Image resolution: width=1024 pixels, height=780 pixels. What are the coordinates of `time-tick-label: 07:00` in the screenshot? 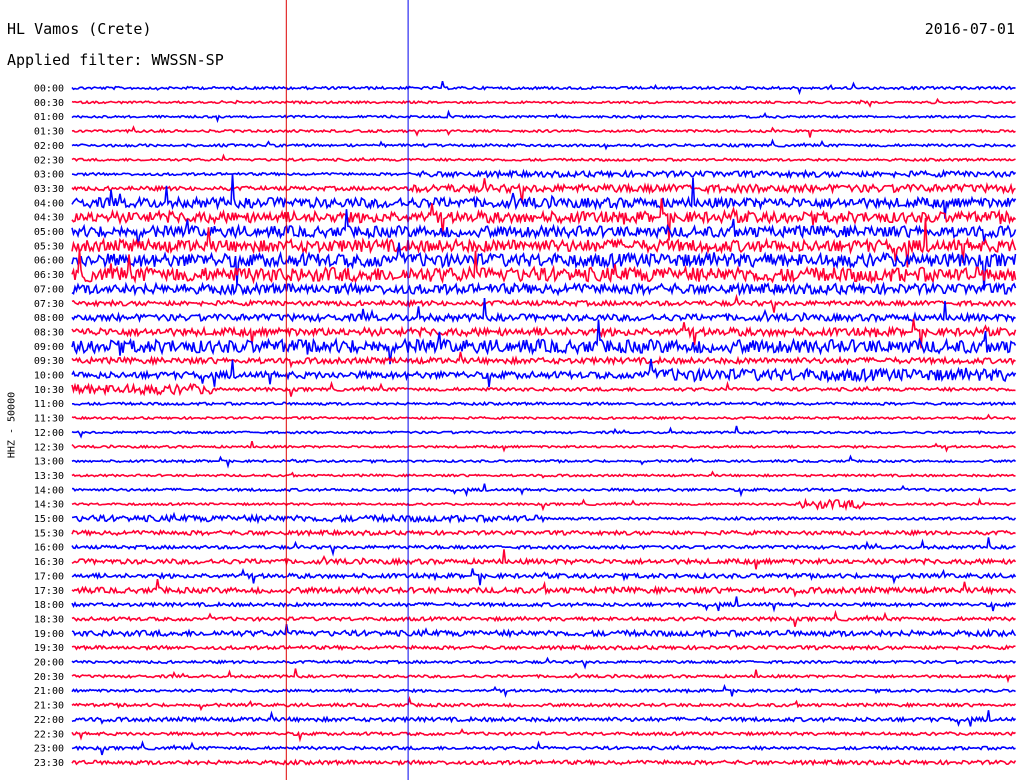 It's located at (49, 289).